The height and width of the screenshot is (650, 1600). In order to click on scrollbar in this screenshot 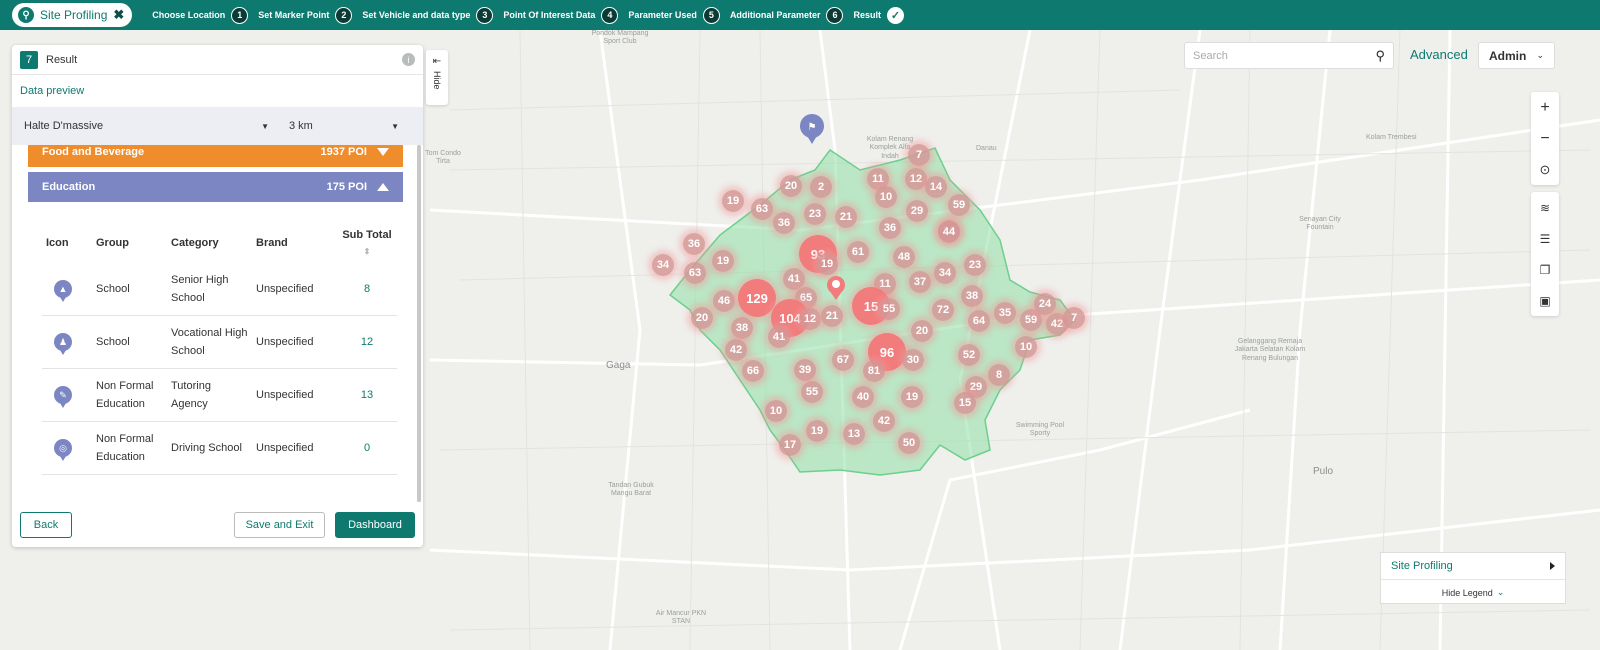, I will do `click(419, 323)`.